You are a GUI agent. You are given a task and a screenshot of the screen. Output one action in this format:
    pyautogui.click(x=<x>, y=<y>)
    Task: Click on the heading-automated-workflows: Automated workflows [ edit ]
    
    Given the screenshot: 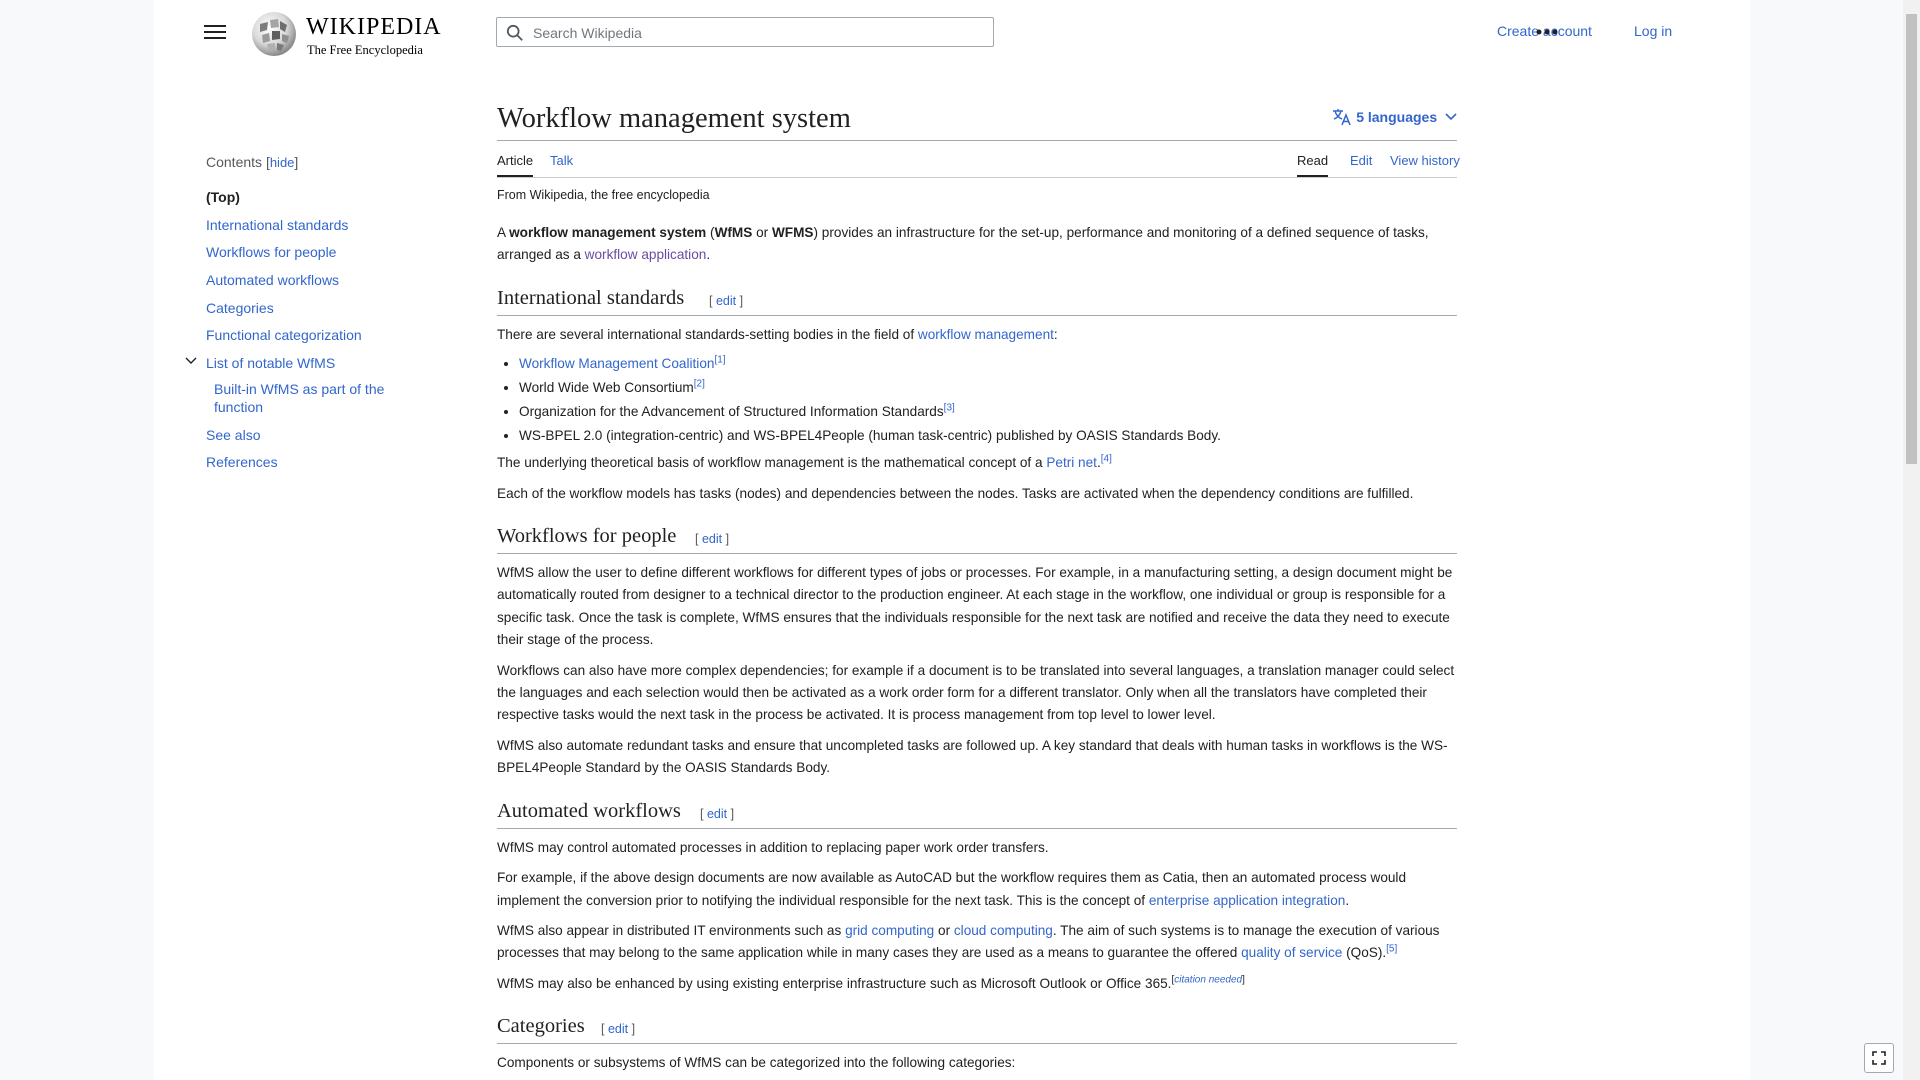 What is the action you would take?
    pyautogui.click(x=977, y=813)
    